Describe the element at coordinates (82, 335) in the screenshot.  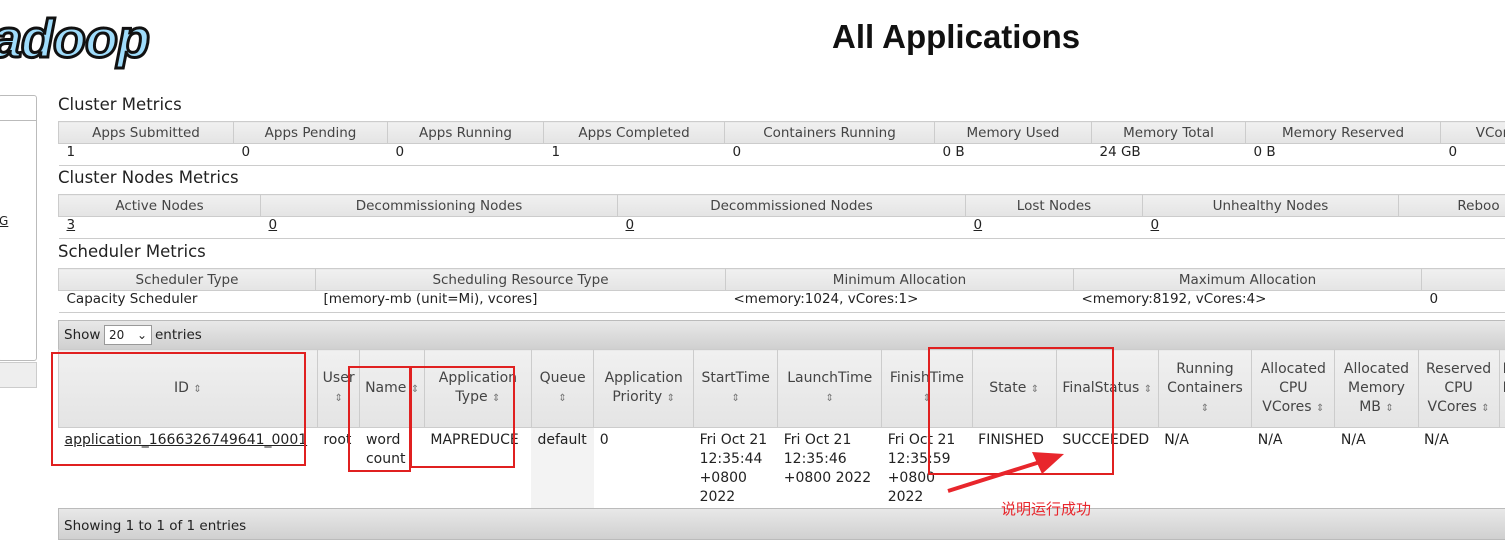
I see `show-label: Show` at that location.